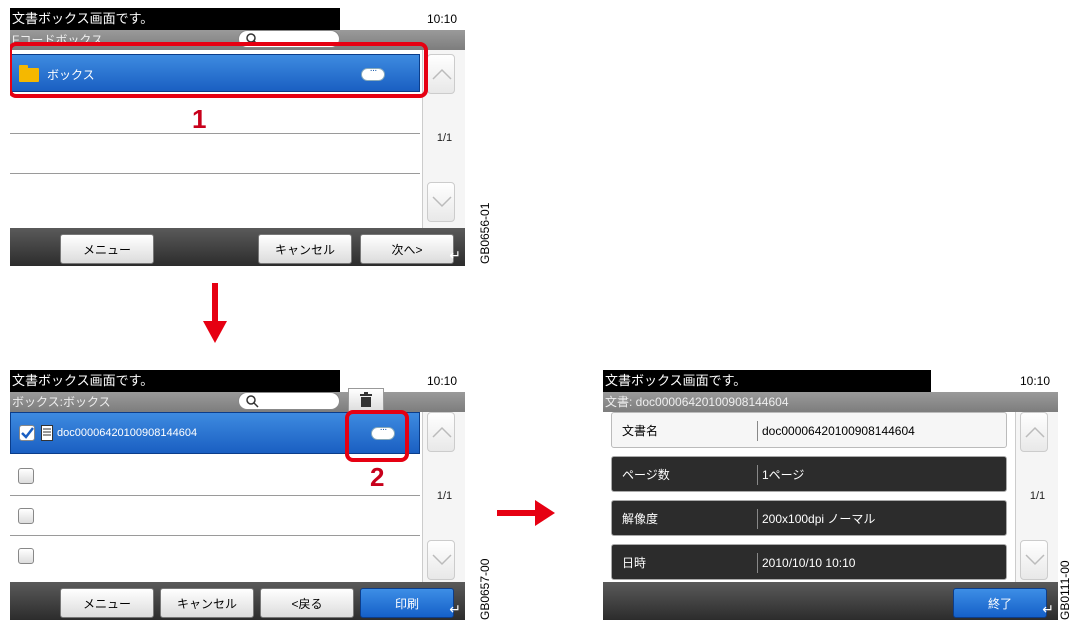 The height and width of the screenshot is (621, 1071). Describe the element at coordinates (783, 475) in the screenshot. I see `detail-value: 1ページ` at that location.